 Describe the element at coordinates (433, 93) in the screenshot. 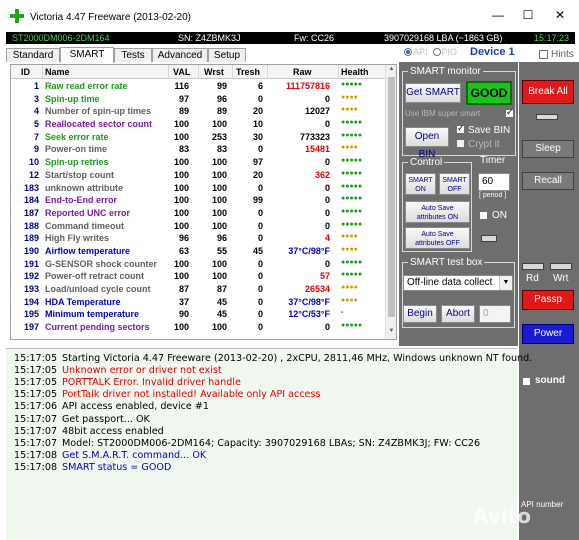

I see `get-smart-button: Get SMART` at that location.